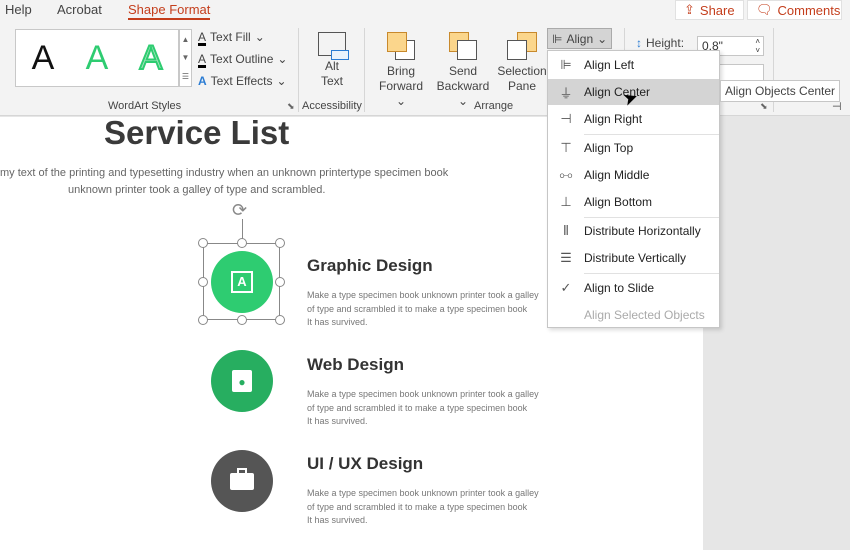 This screenshot has width=850, height=550. I want to click on wordart-style-outline: A, so click(151, 58).